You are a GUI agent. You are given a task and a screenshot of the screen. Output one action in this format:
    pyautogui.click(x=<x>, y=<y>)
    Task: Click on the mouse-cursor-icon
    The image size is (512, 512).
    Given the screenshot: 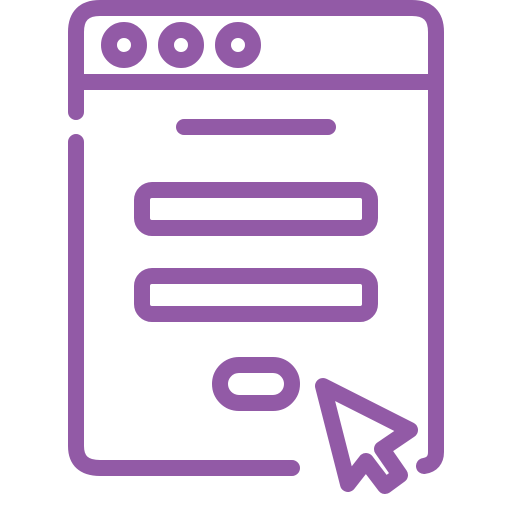 What is the action you would take?
    pyautogui.click(x=366, y=436)
    